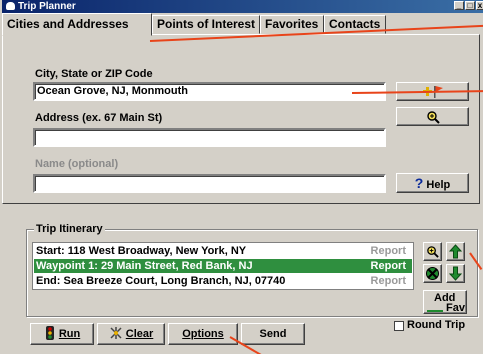  What do you see at coordinates (206, 24) in the screenshot?
I see `tab-points-of-interest: Points of Interest` at bounding box center [206, 24].